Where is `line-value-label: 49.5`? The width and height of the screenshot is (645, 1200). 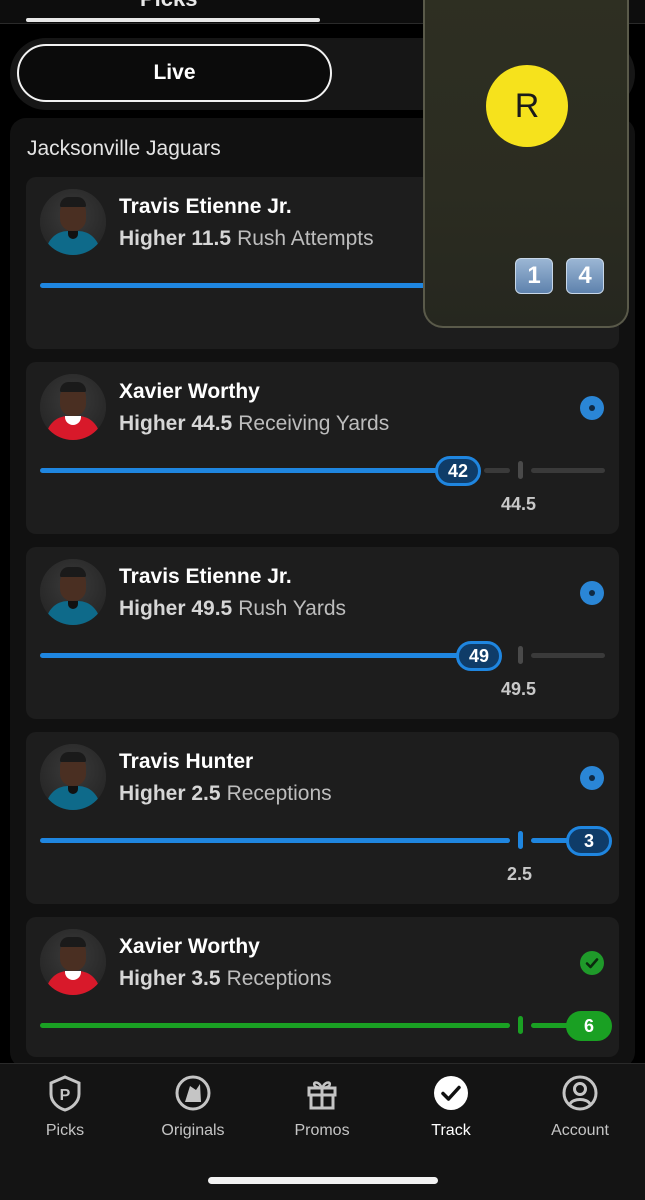 line-value-label: 49.5 is located at coordinates (519, 689).